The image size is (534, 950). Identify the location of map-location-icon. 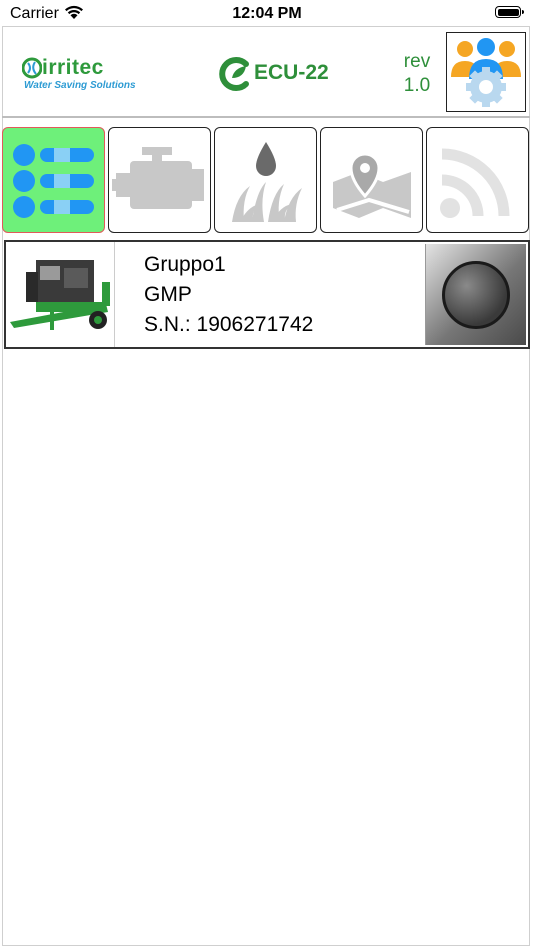
(371, 185).